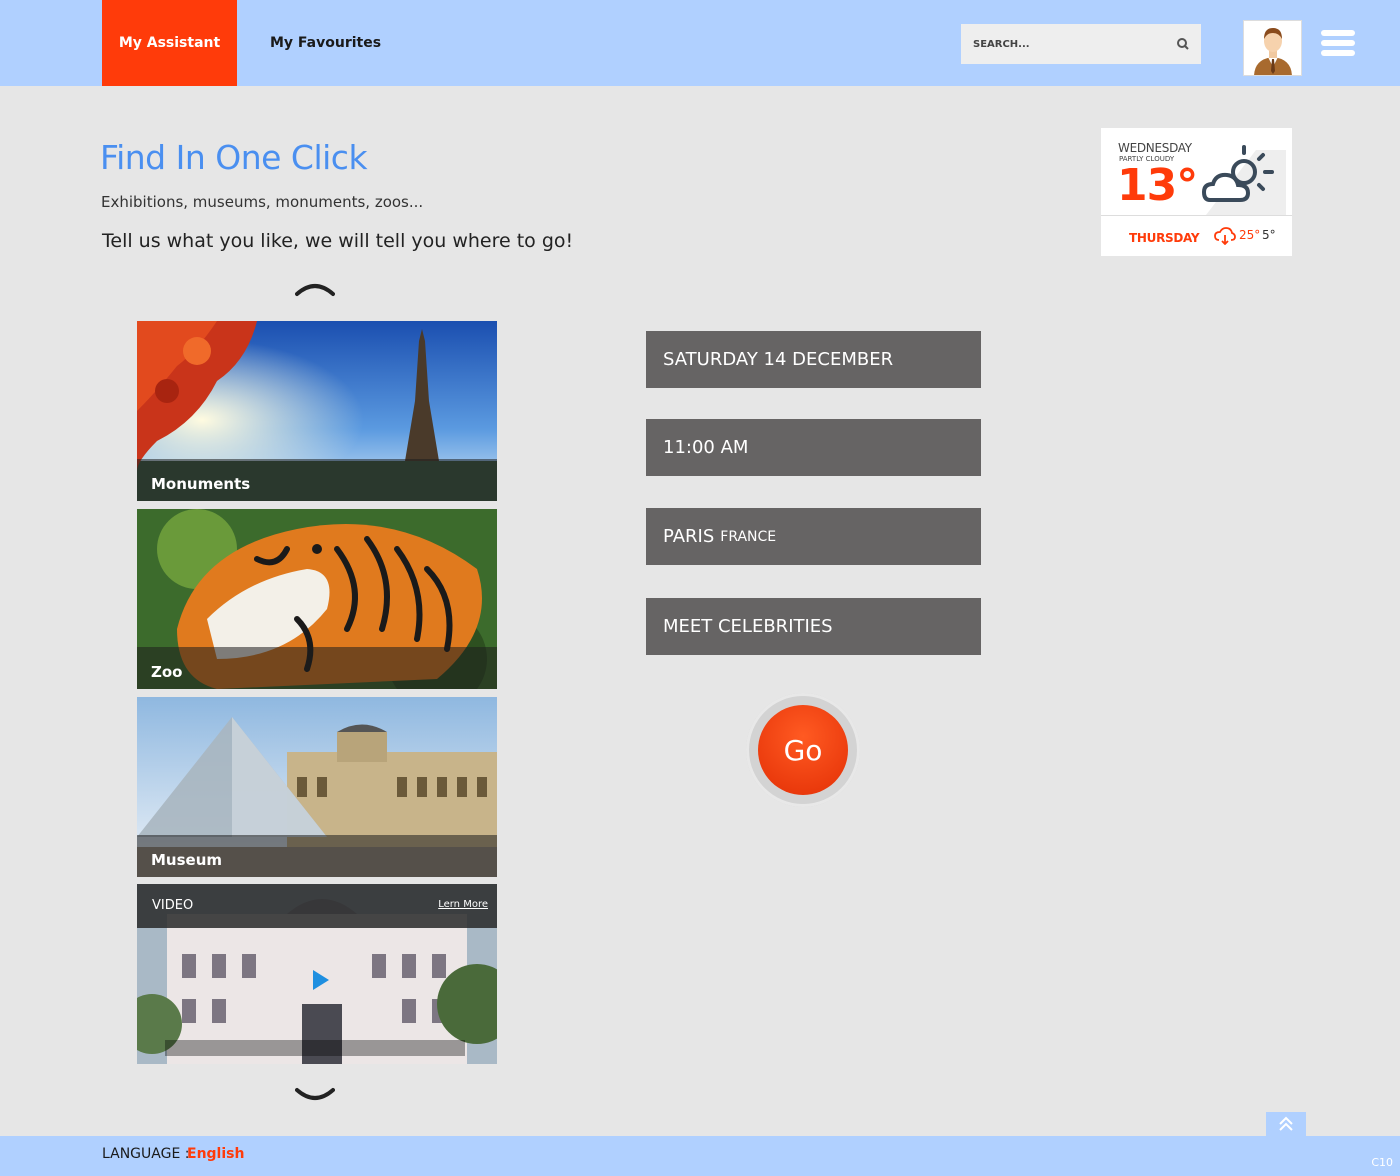 This screenshot has width=1400, height=1176. Describe the element at coordinates (700, 43) in the screenshot. I see `top-bar: My Assistant My Favourites` at that location.